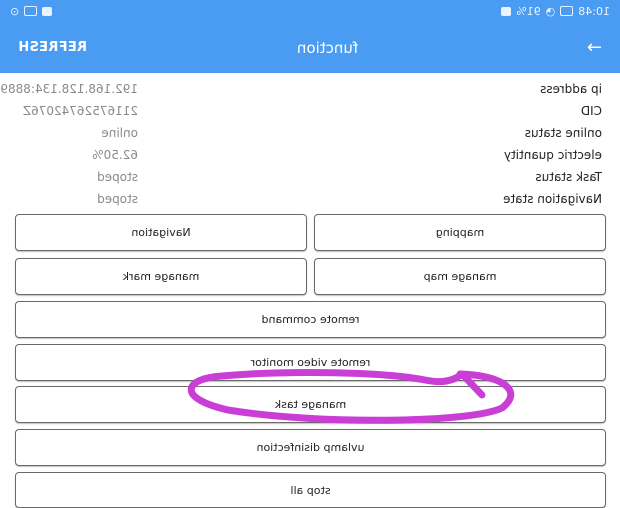  I want to click on uvlamp-disinfection-button: uvlamp disinfection, so click(310, 447).